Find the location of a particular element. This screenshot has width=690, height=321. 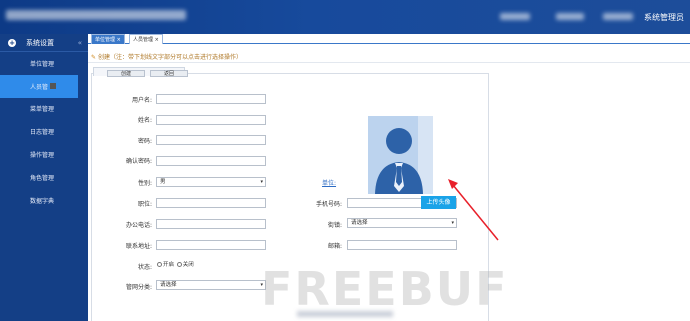

tab-personnel-management: 人员管理 × is located at coordinates (146, 39).